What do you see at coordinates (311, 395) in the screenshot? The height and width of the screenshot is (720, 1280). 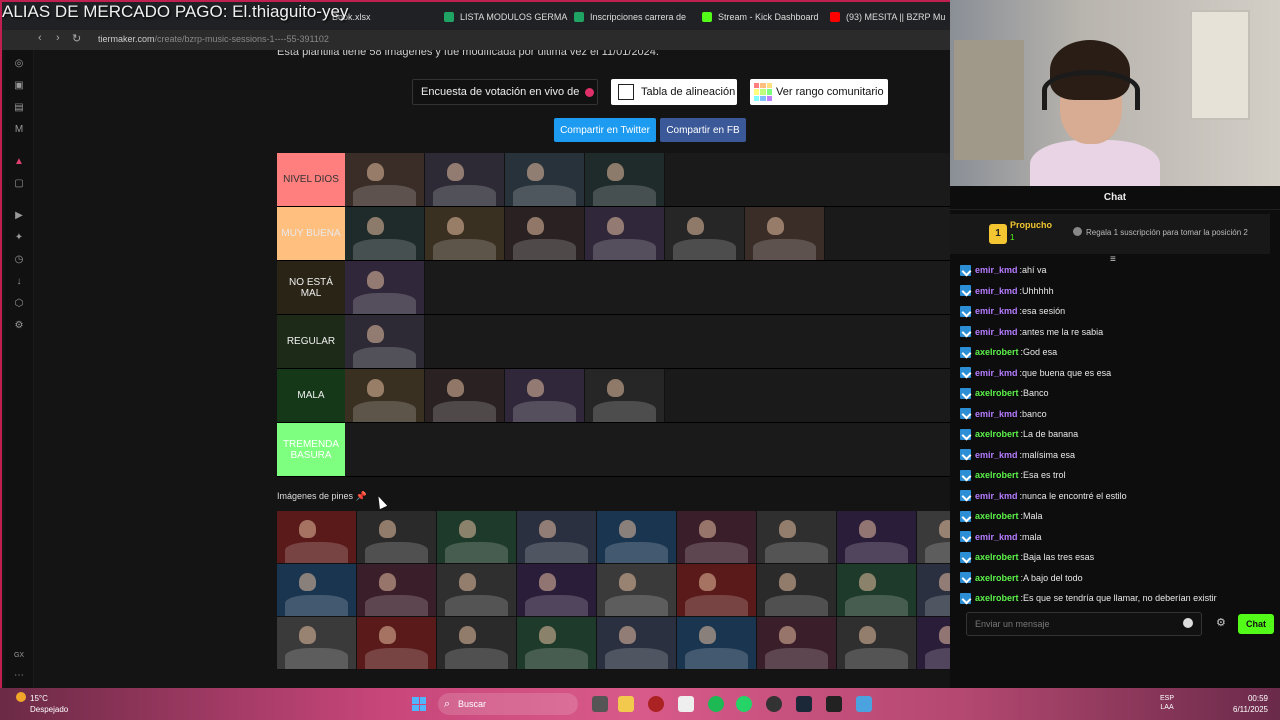 I see `tier-label: MALA` at bounding box center [311, 395].